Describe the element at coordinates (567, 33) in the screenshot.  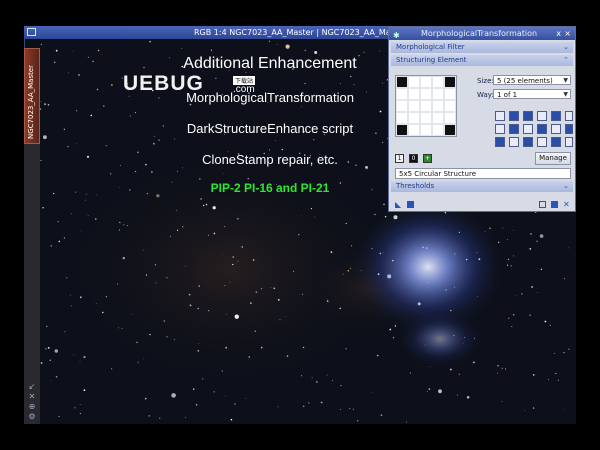
I see `close-button: ×` at that location.